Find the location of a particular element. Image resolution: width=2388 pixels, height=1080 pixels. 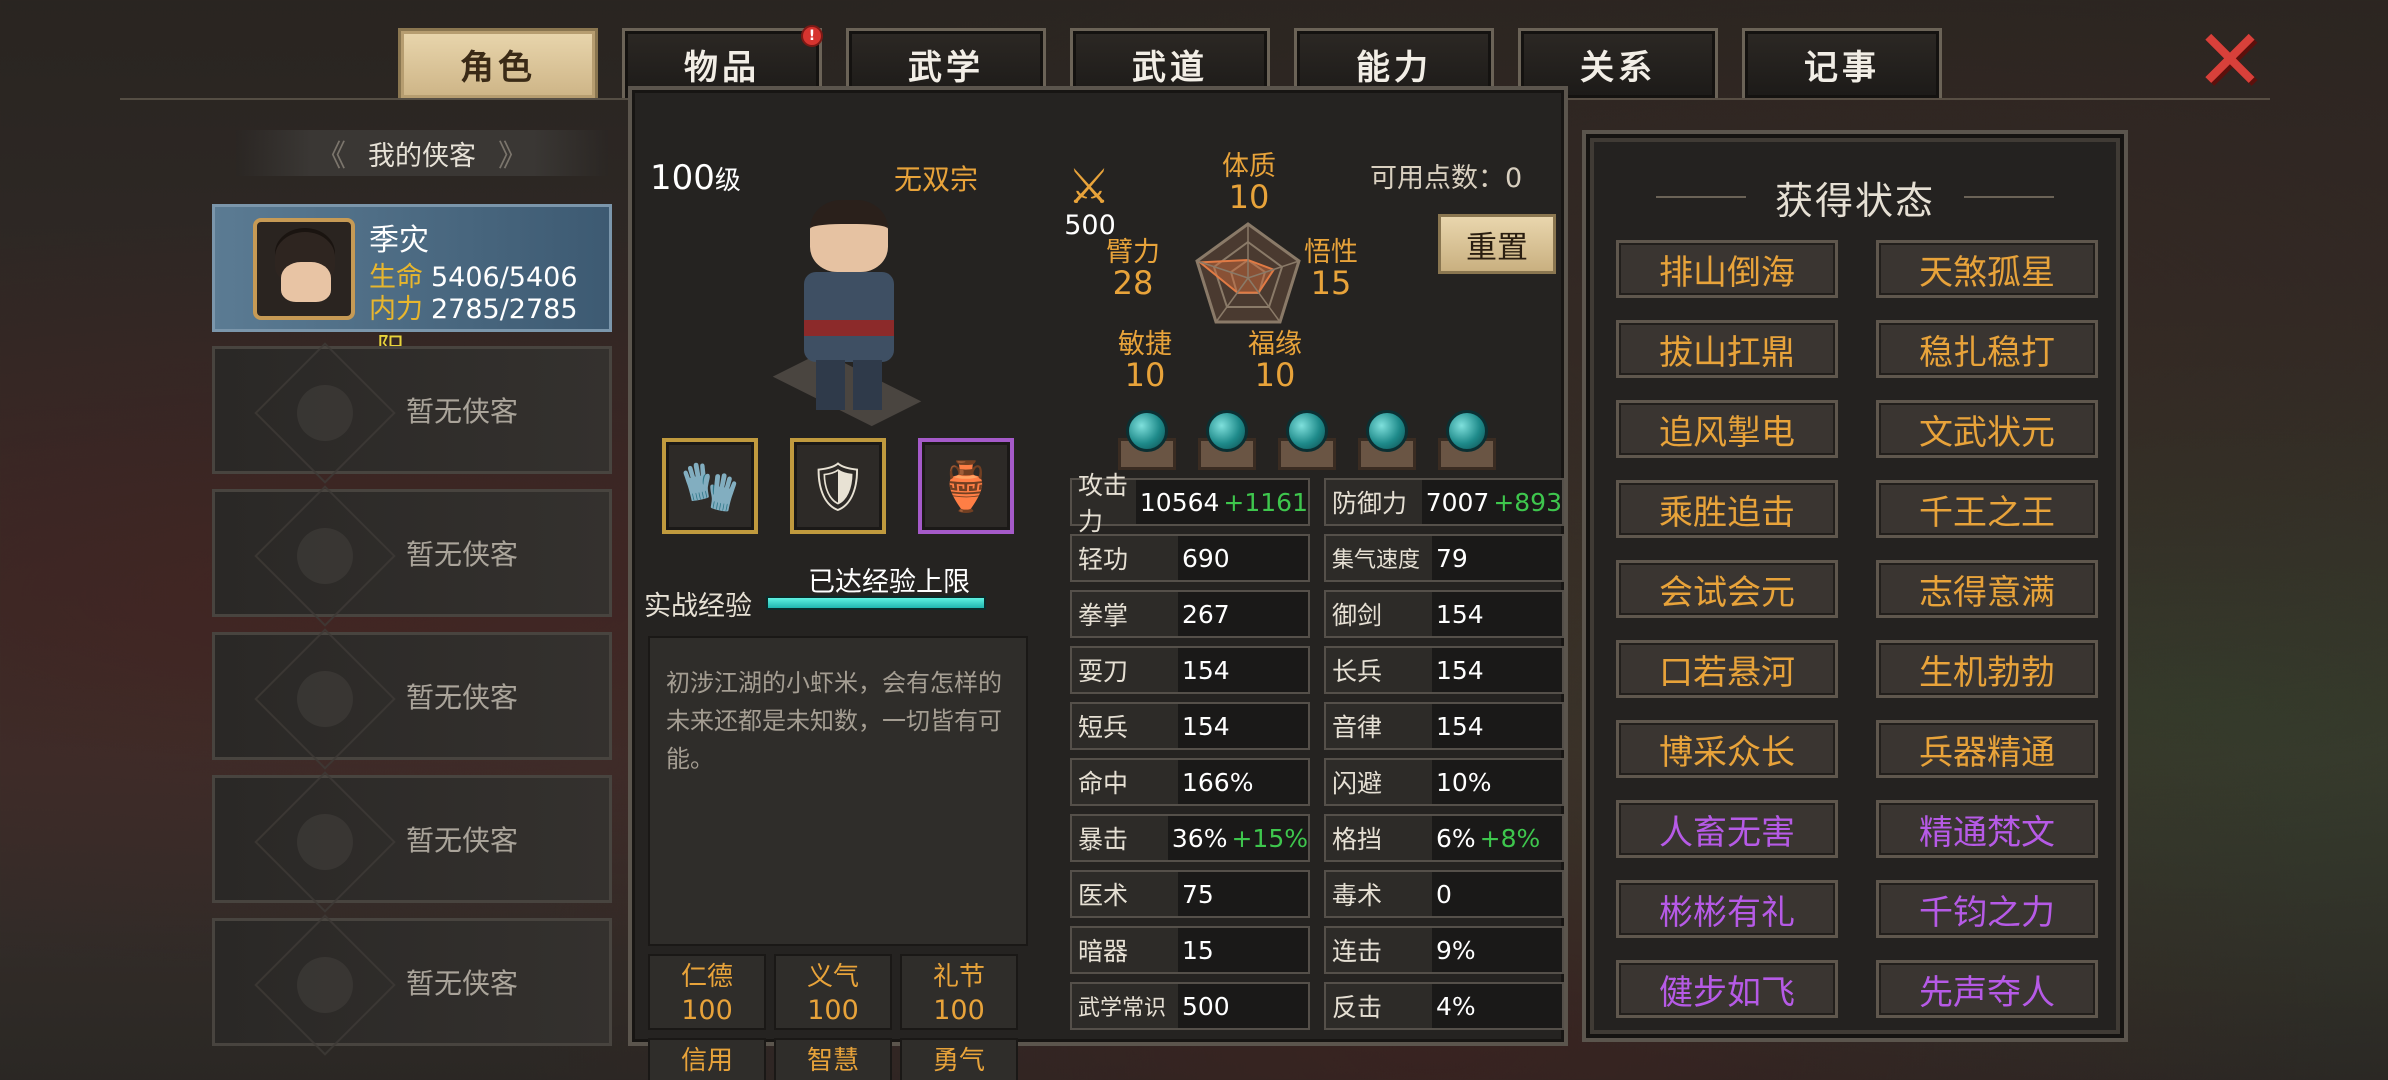

status-chip: 精通梵文 is located at coordinates (1987, 829).